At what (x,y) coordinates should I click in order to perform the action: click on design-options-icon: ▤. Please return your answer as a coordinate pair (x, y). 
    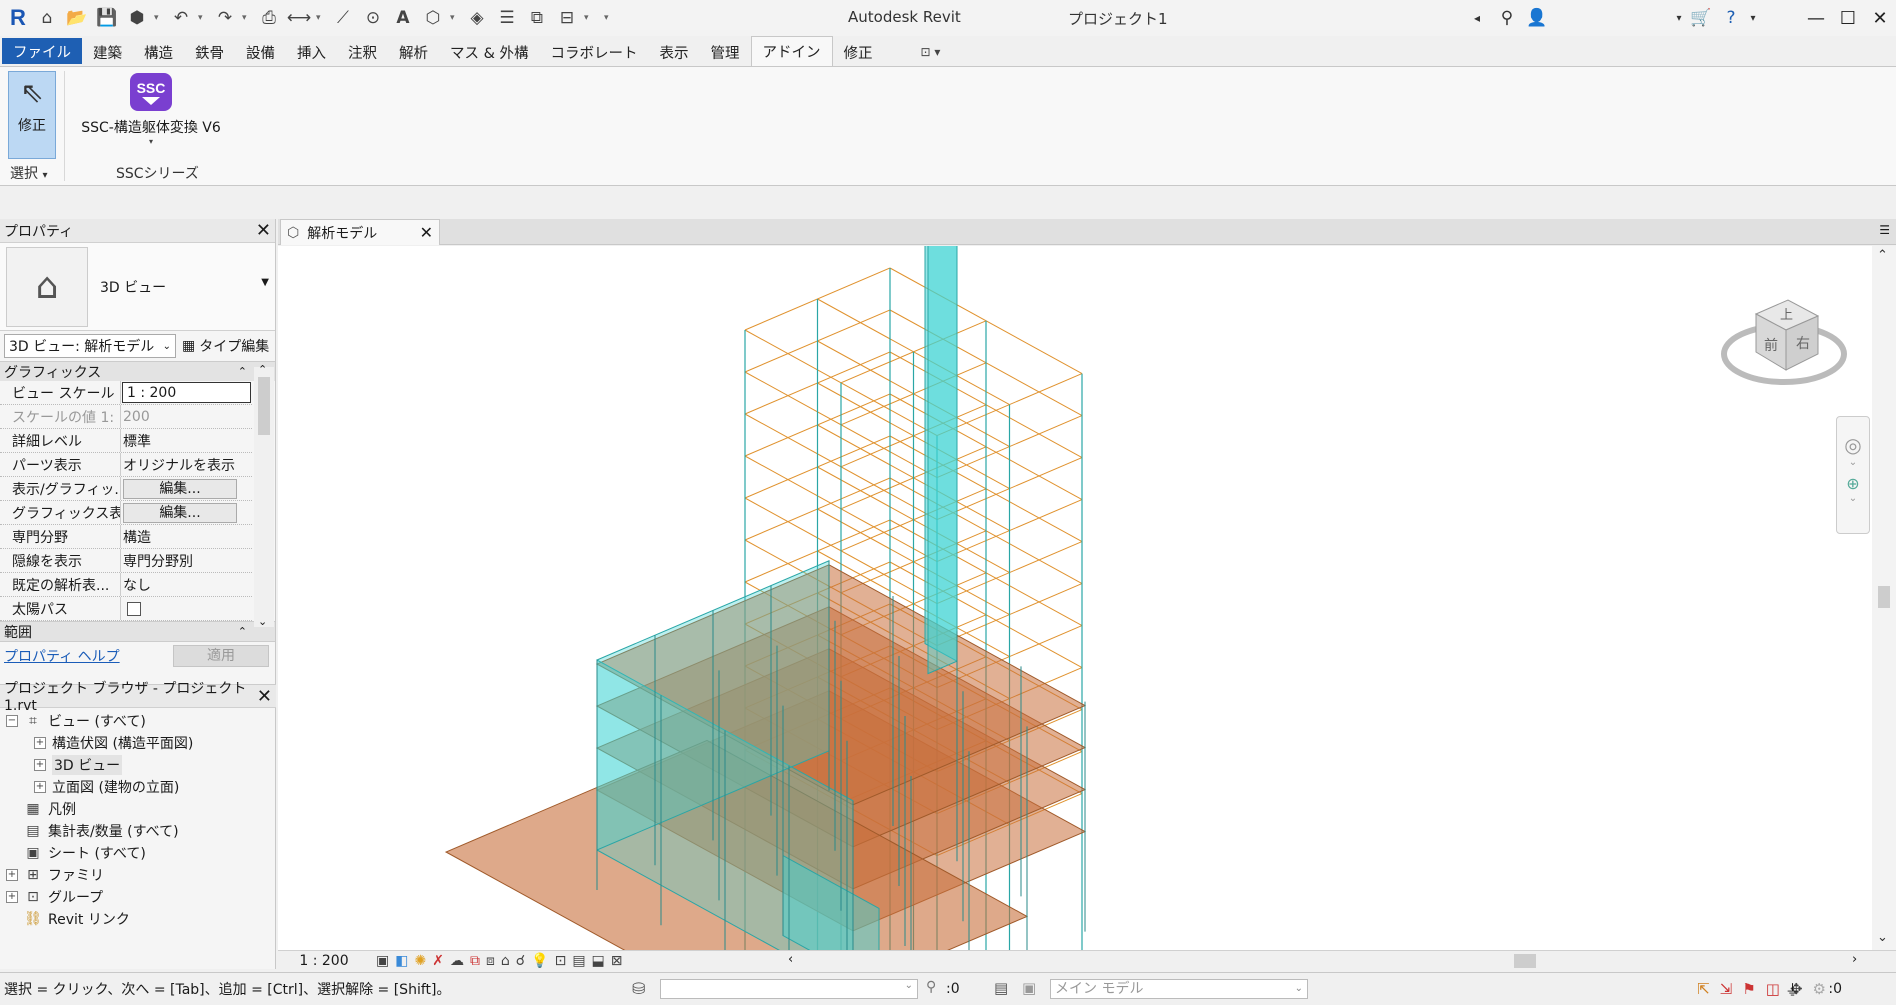
    Looking at the image, I should click on (1001, 988).